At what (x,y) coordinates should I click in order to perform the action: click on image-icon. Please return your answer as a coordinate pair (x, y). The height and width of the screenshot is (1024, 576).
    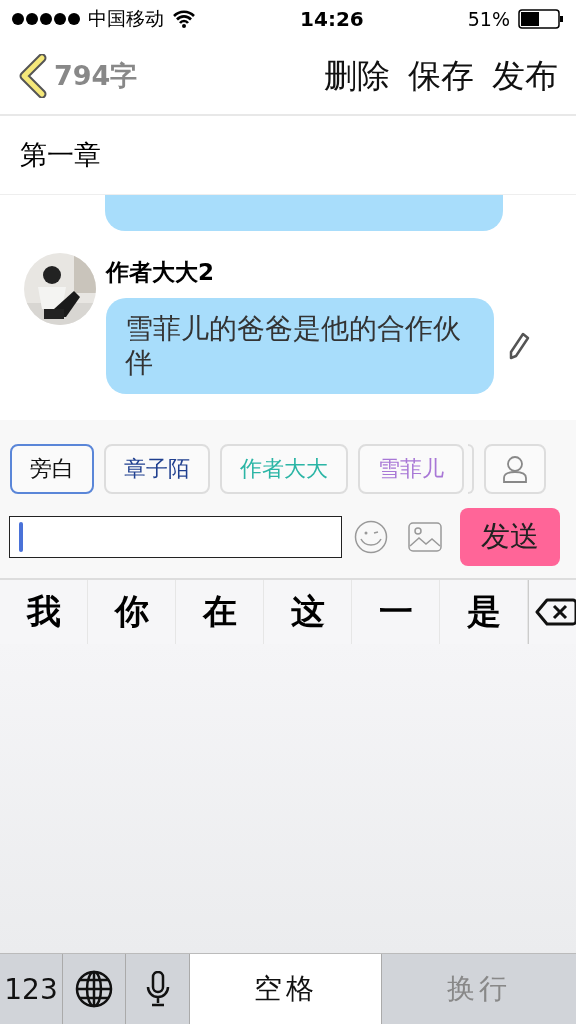
    Looking at the image, I should click on (425, 537).